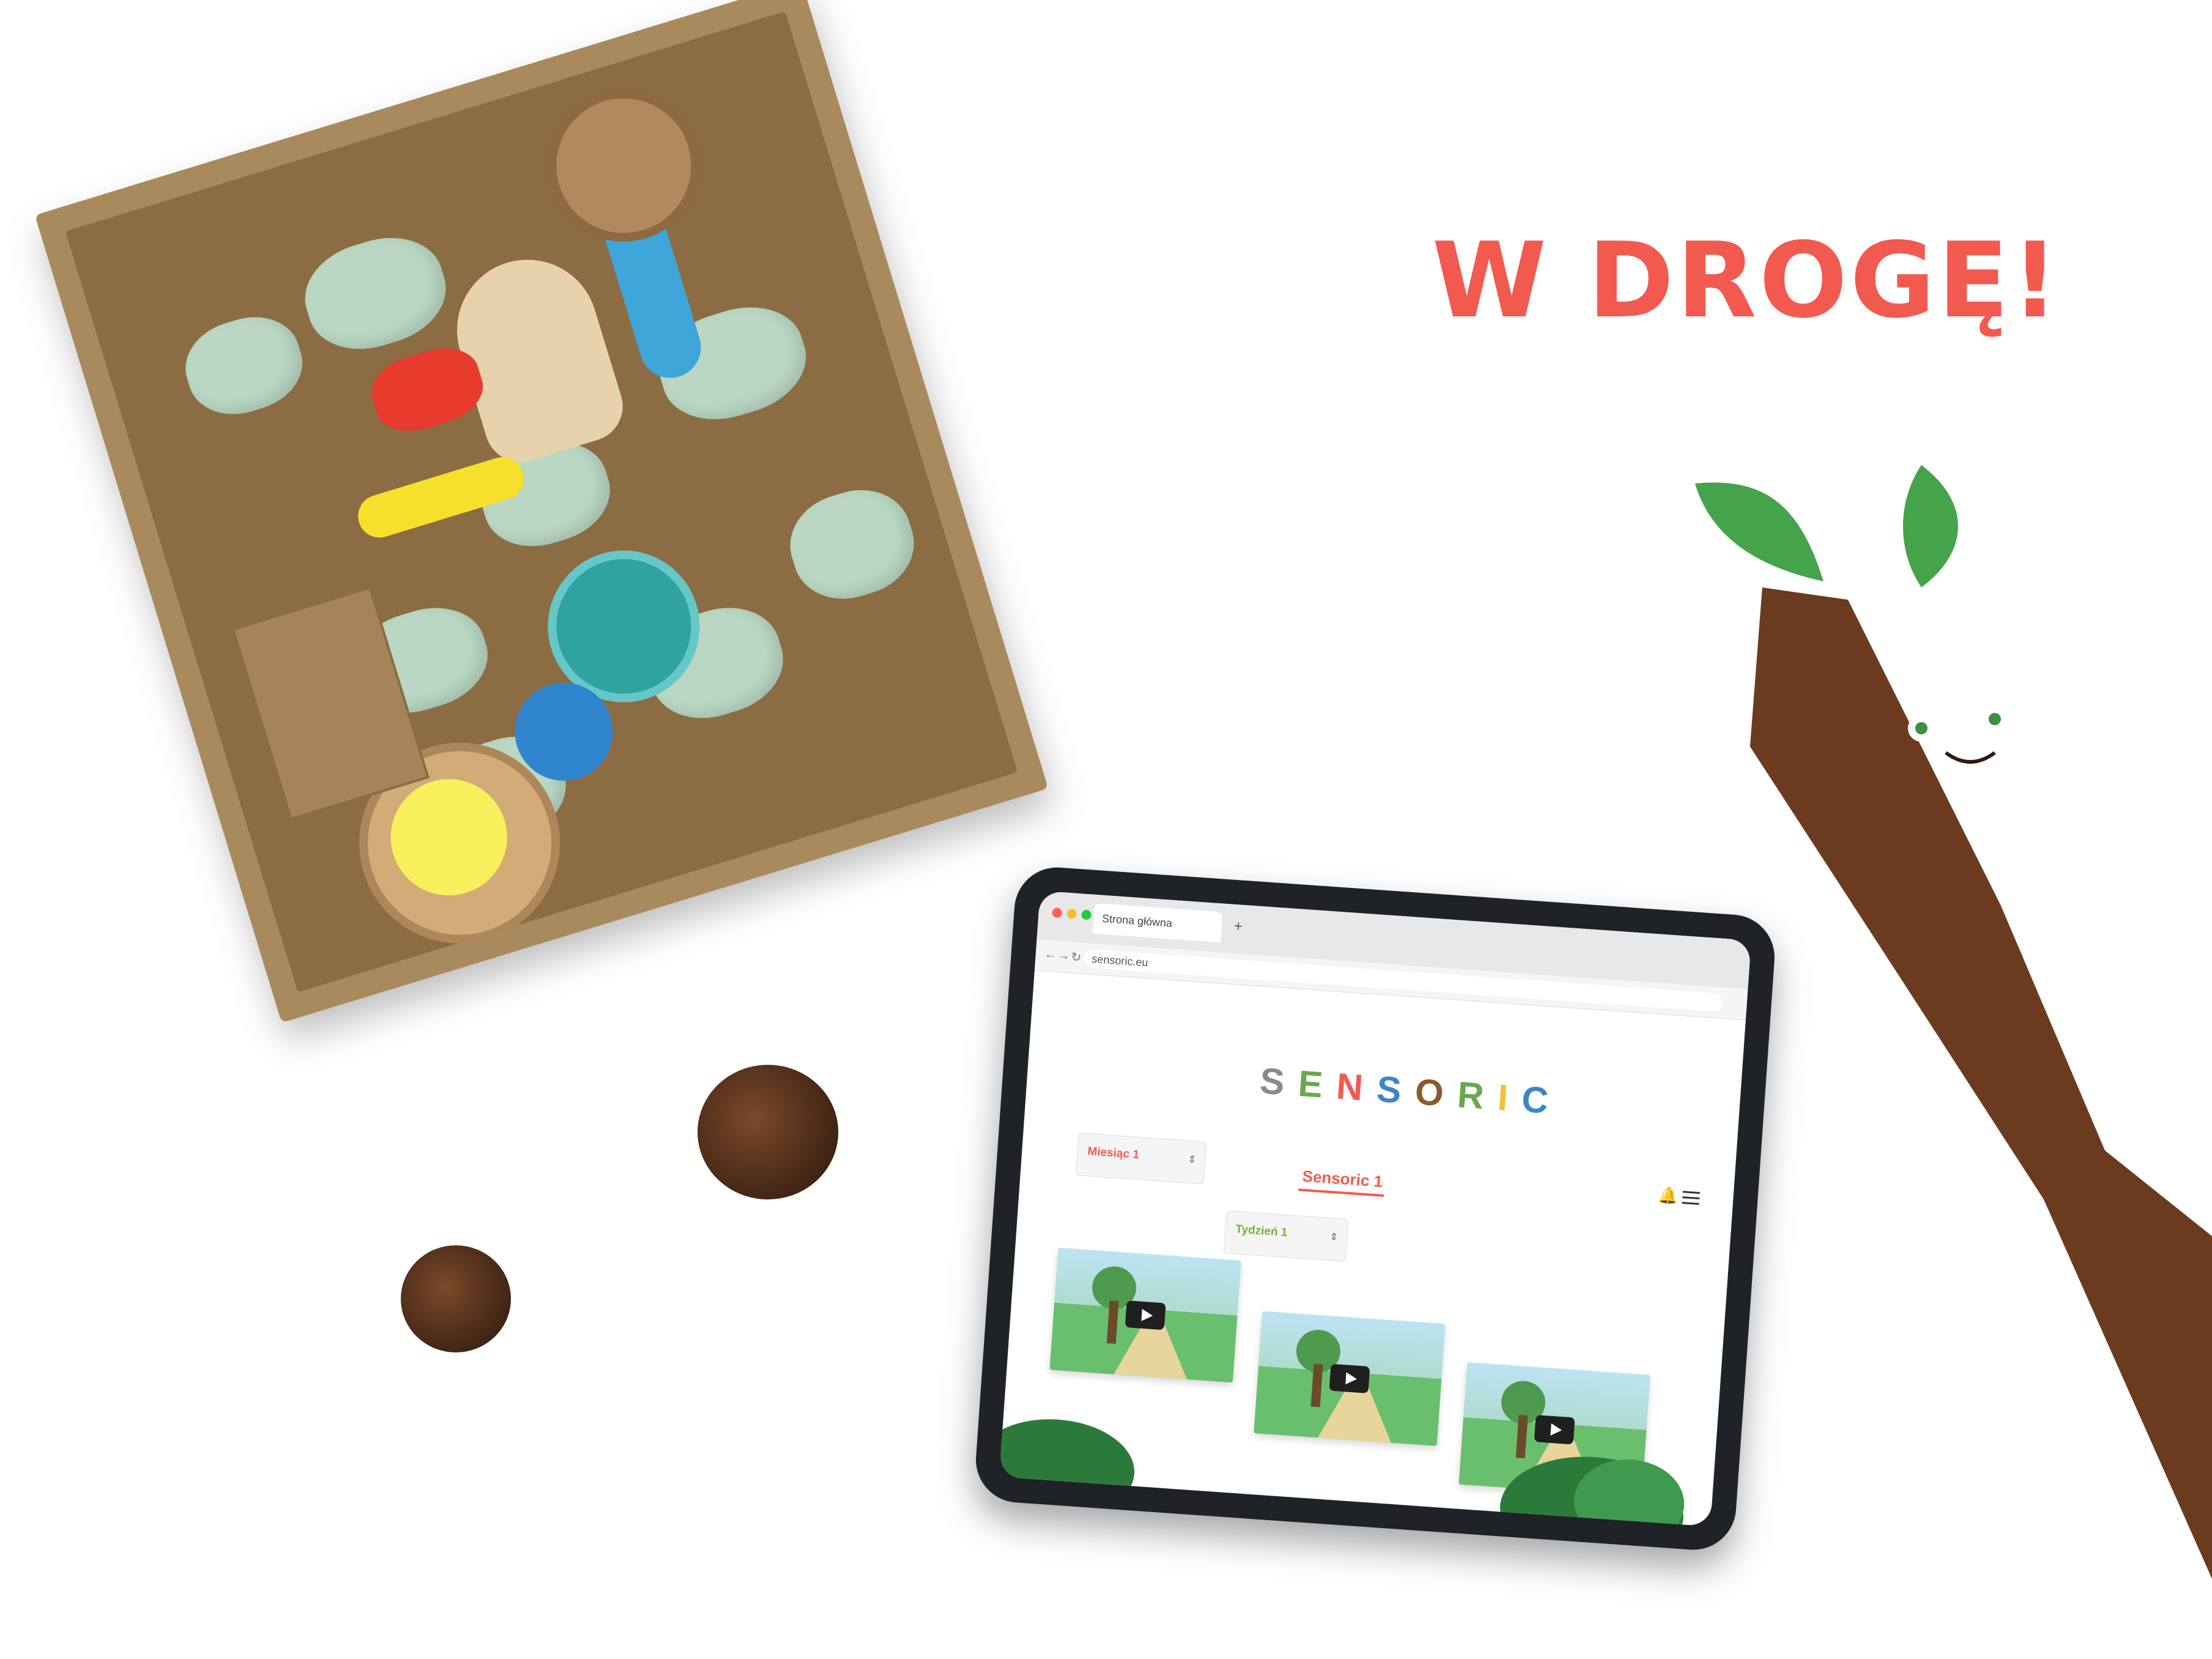 This screenshot has height=1659, width=2212. I want to click on logo-letter: N, so click(1351, 1087).